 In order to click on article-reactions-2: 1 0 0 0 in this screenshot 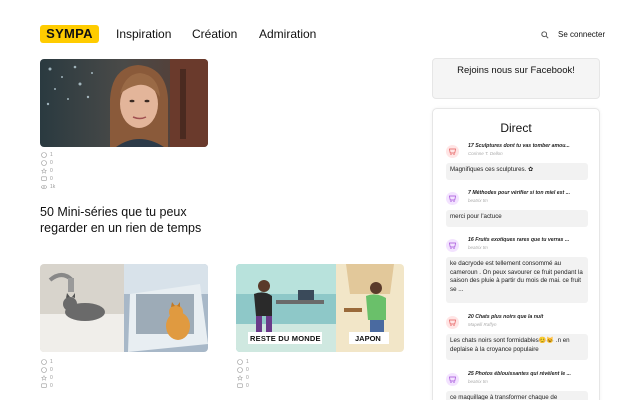, I will do `click(47, 374)`.